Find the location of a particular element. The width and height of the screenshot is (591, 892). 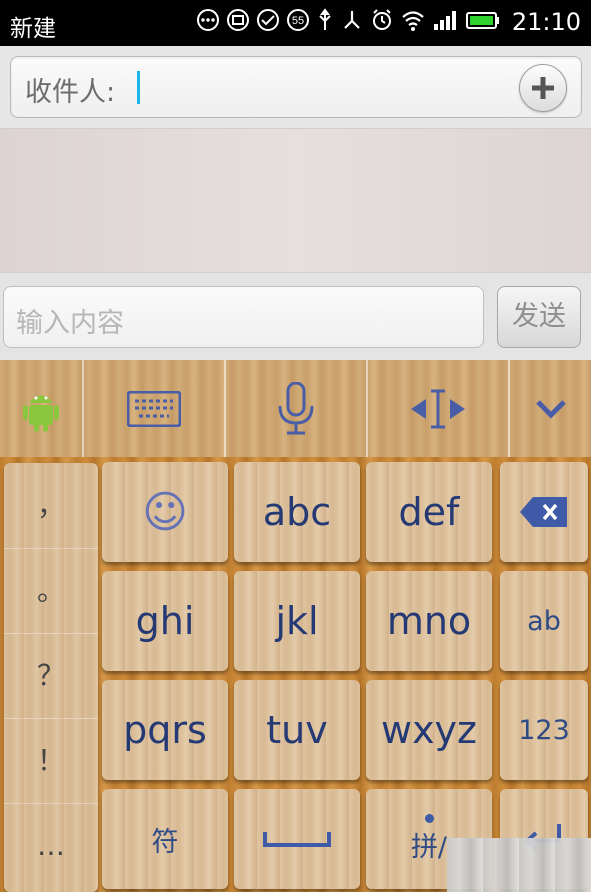

svg-text: 55 is located at coordinates (298, 21).